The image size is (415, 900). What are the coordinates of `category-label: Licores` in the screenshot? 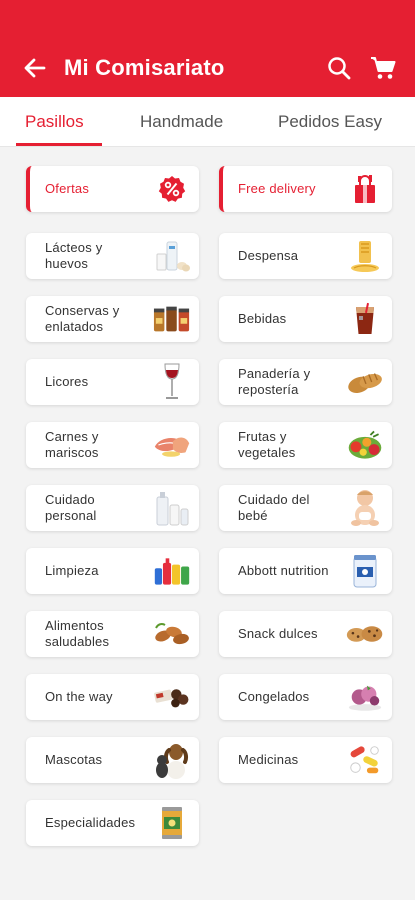 It's located at (67, 381).